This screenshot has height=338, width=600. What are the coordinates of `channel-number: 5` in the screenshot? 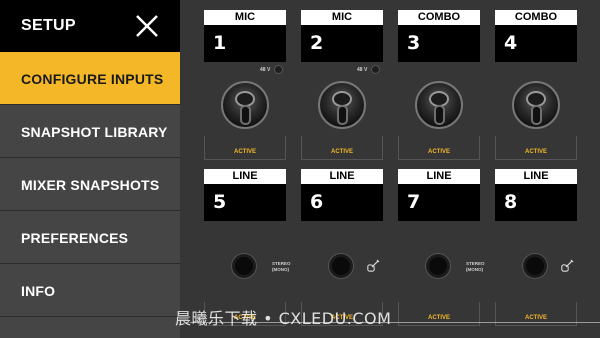 It's located at (220, 202).